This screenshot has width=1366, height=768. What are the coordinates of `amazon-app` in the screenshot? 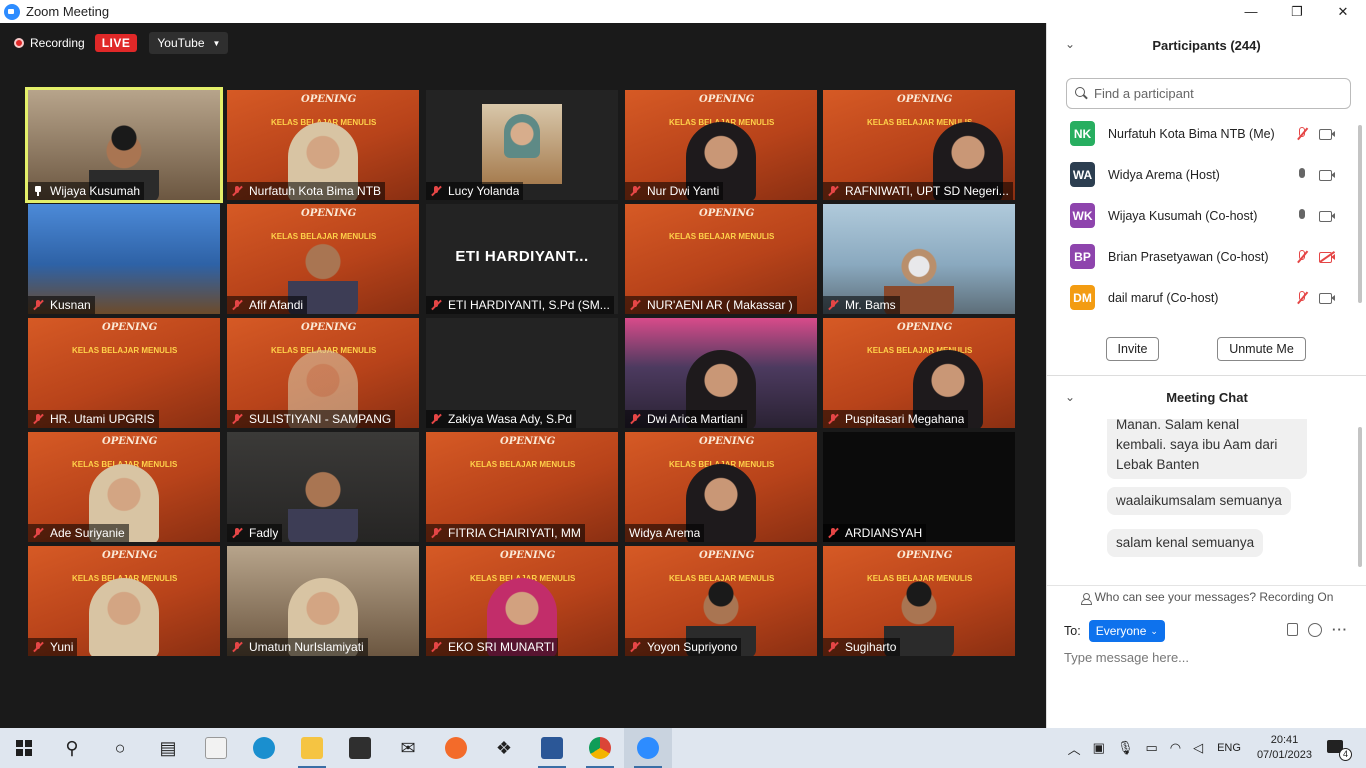 It's located at (216, 748).